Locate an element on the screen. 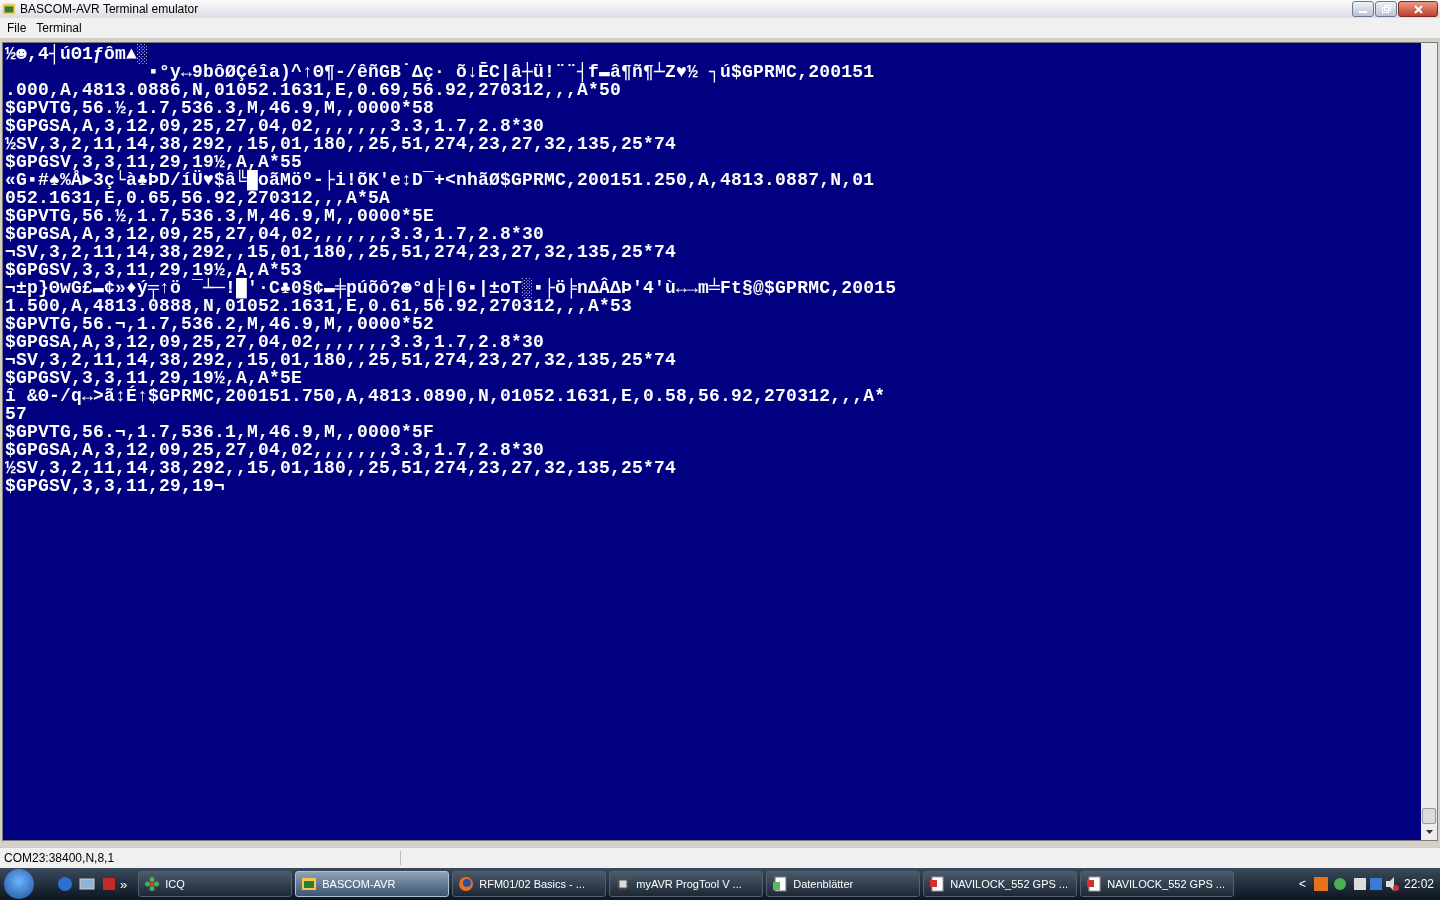  terminal-line: 1.500,A,4813.0888,N,01052.1631,E,0.61,56.92,270312,,,A*53 is located at coordinates (319, 306).